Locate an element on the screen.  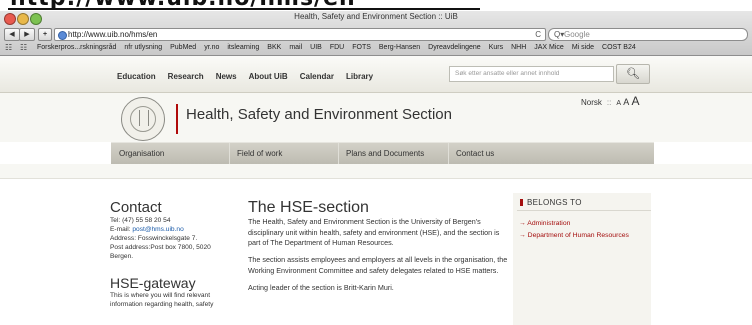
grid-icon: ☷ is located at coordinates (23, 48).